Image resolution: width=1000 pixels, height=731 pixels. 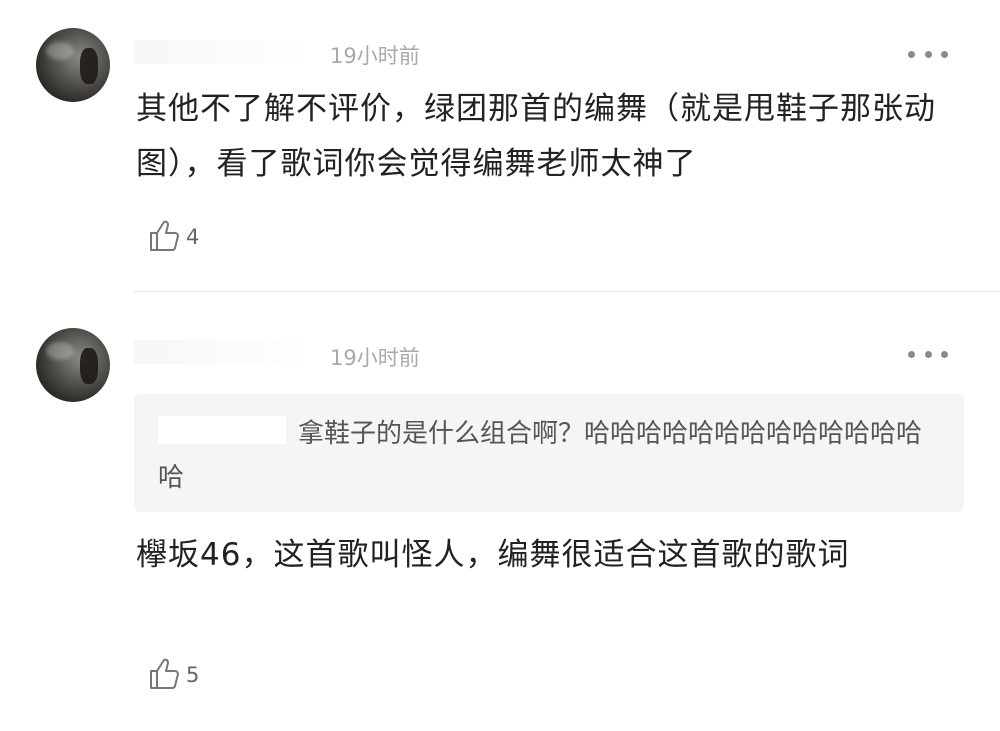 I want to click on quoted-reply: 拿鞋子的是什么组合啊？哈哈哈哈哈哈哈哈哈哈哈哈哈哈, so click(x=549, y=453).